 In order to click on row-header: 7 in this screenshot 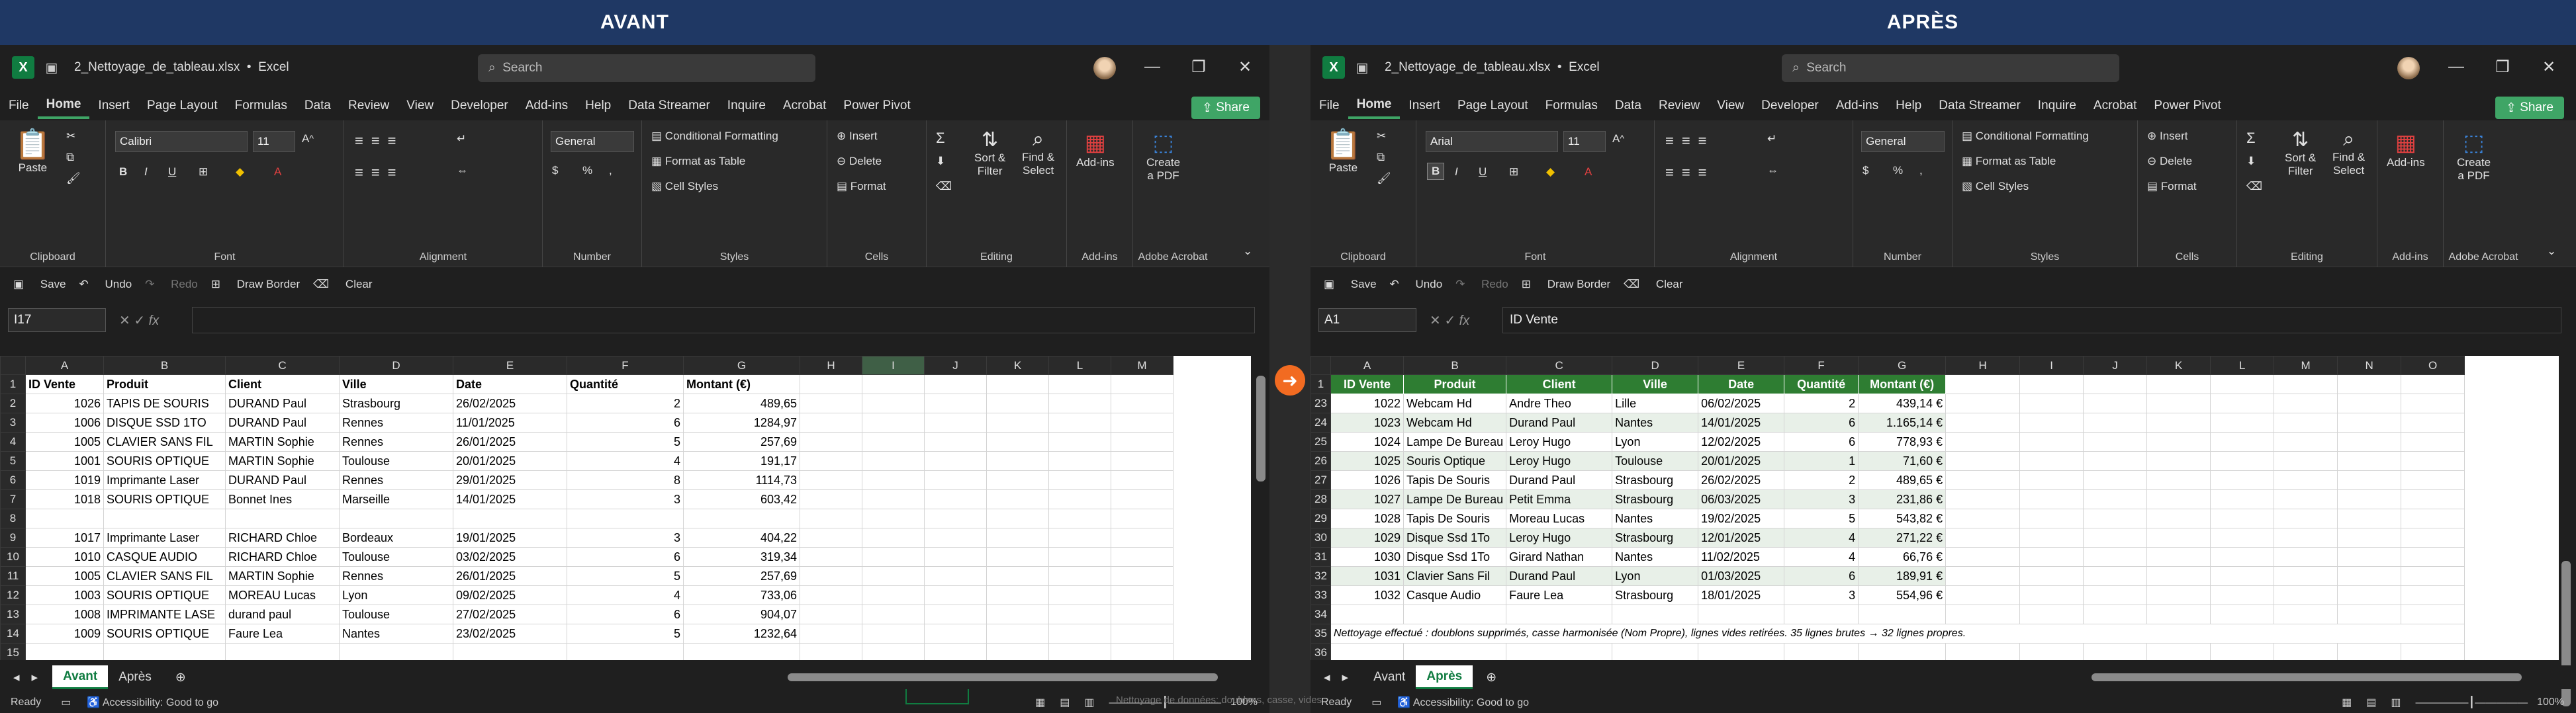, I will do `click(13, 499)`.